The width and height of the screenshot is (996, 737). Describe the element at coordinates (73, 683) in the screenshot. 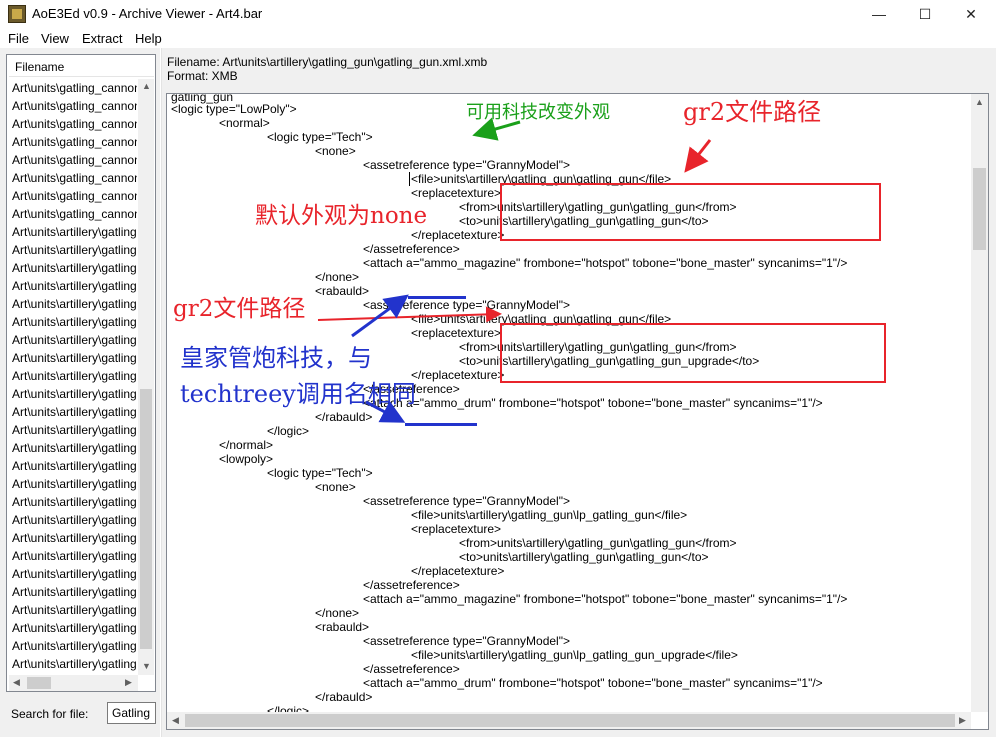

I see `file-list-horizontal-scrollbar: ◀ ▶` at that location.